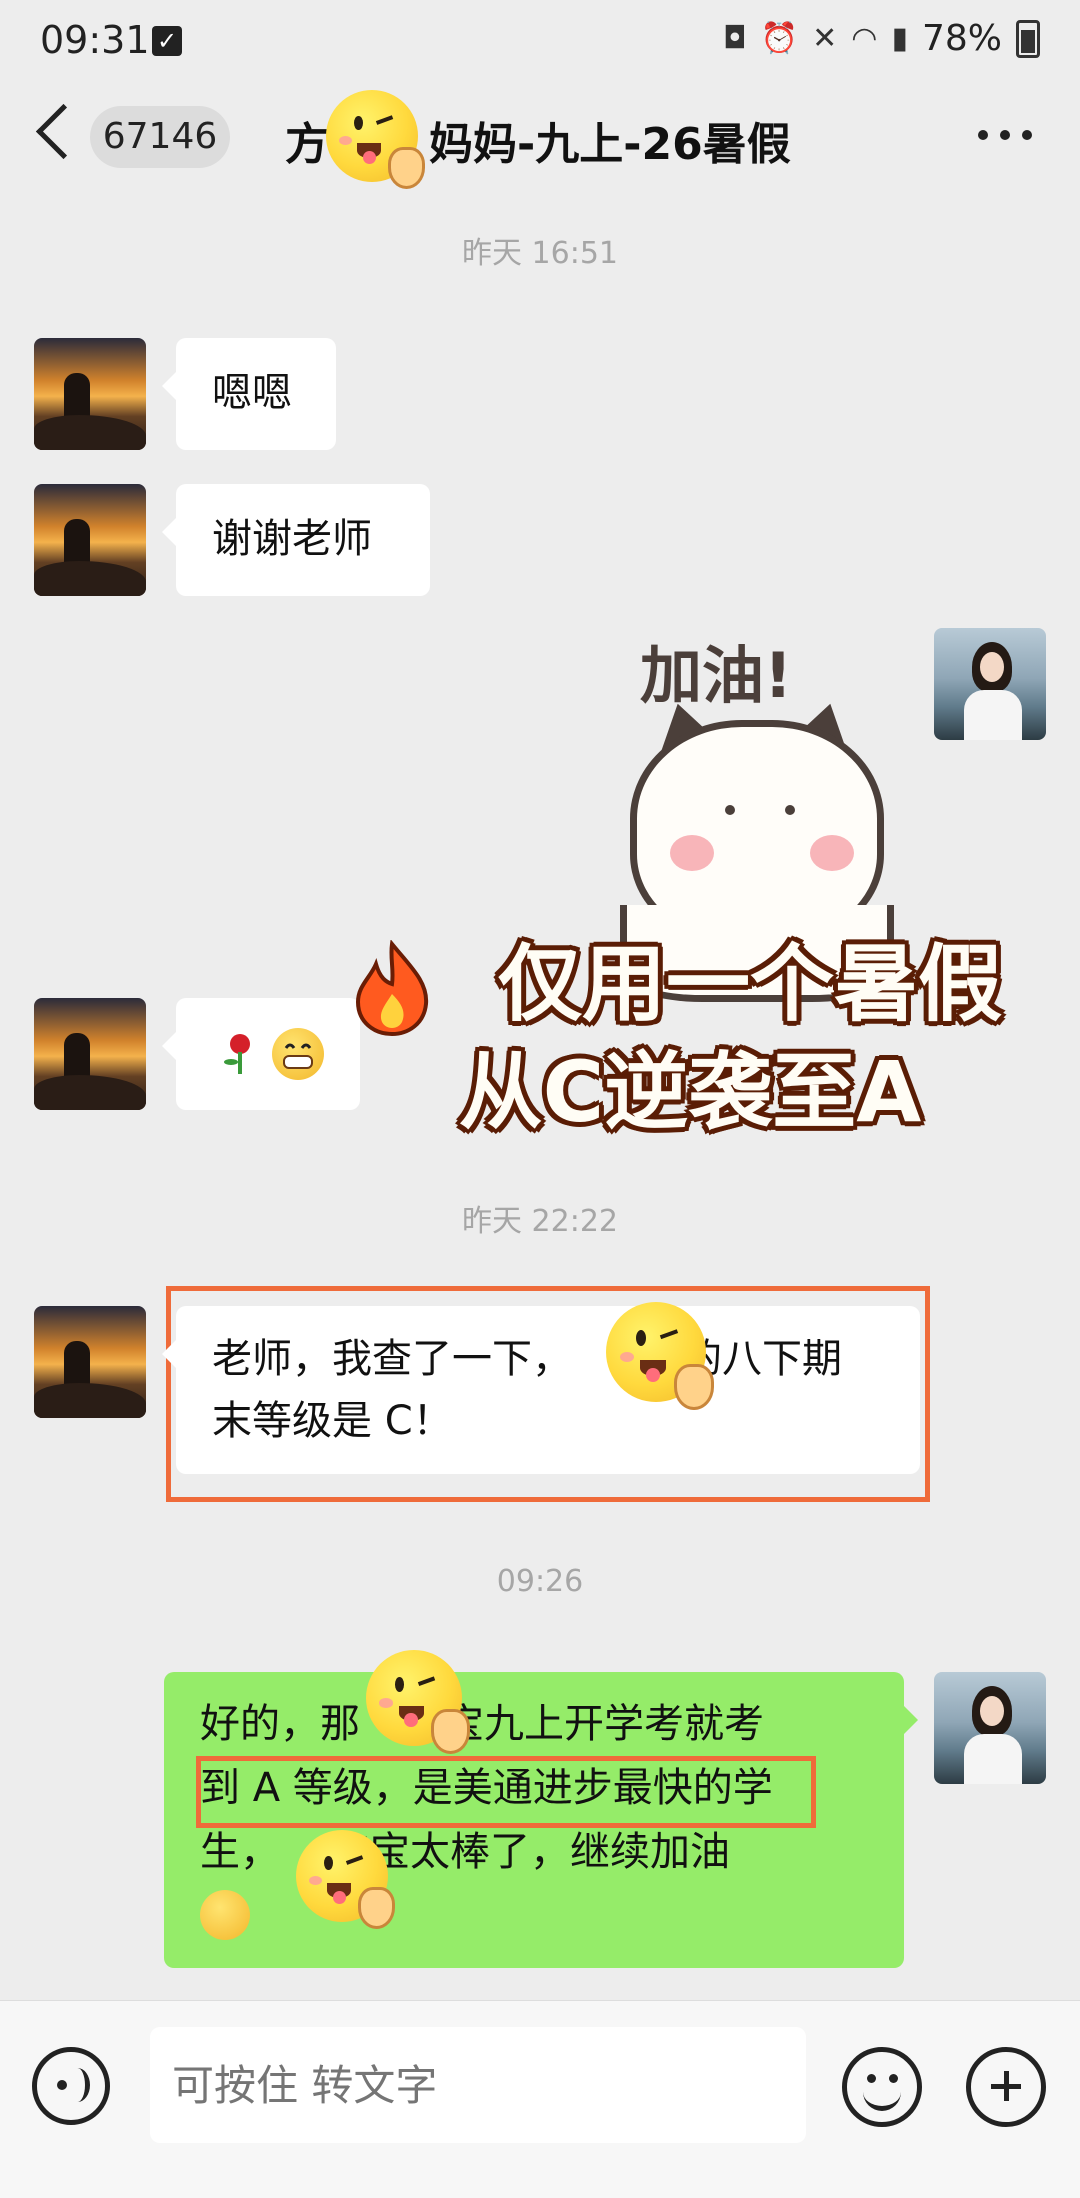 The height and width of the screenshot is (2198, 1080). Describe the element at coordinates (478, 2085) in the screenshot. I see `message-input` at that location.